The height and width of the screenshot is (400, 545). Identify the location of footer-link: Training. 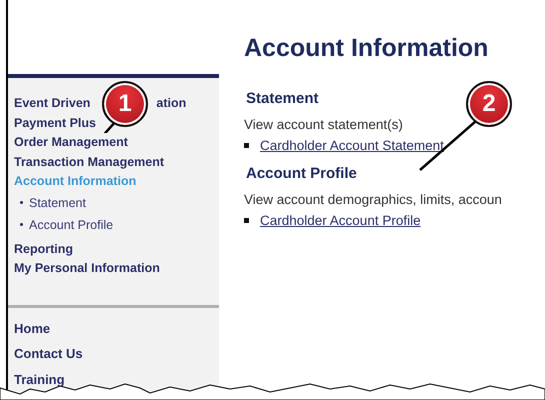
(116, 379).